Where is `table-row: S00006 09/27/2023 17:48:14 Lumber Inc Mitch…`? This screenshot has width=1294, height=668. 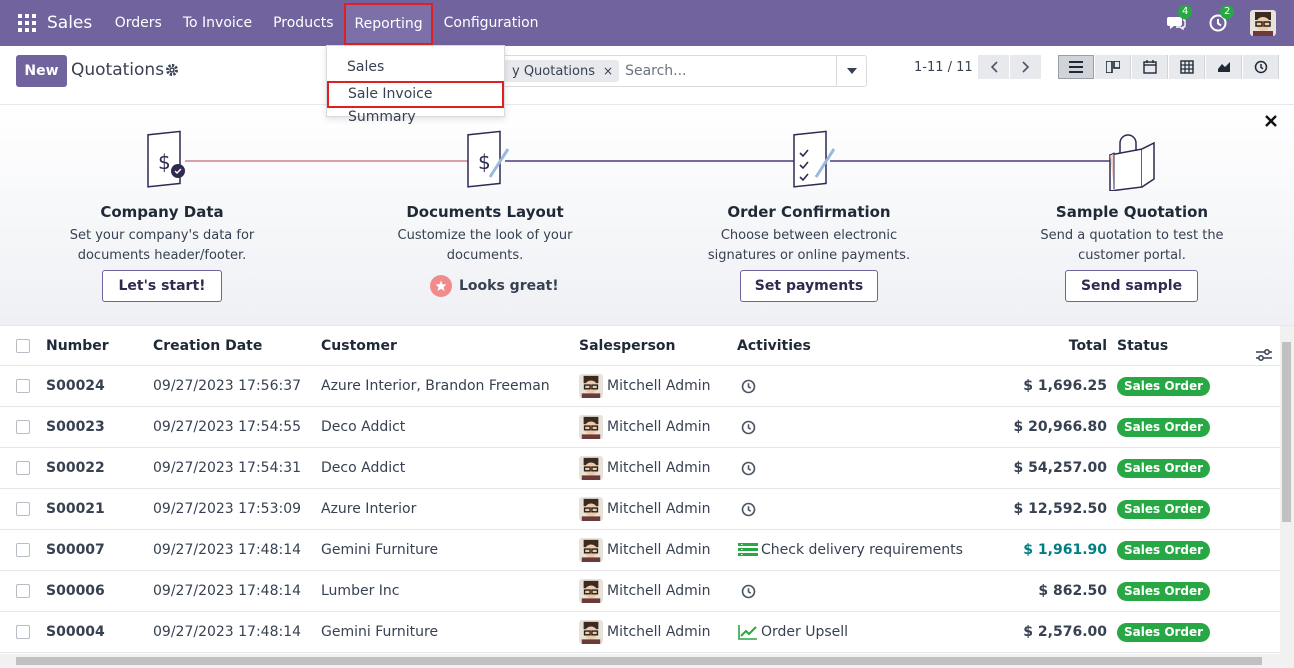 table-row: S00006 09/27/2023 17:48:14 Lumber Inc Mitch… is located at coordinates (640, 591).